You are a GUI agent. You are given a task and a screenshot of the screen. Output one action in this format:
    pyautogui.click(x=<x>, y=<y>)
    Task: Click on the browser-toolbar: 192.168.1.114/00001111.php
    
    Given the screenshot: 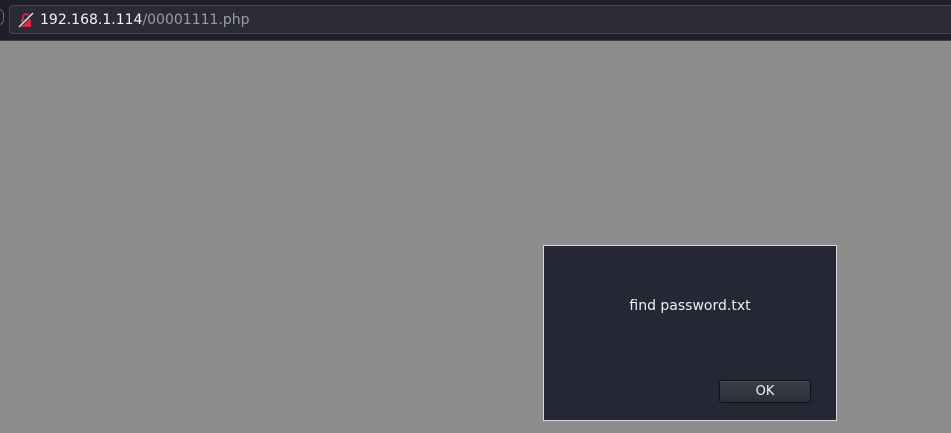 What is the action you would take?
    pyautogui.click(x=475, y=20)
    